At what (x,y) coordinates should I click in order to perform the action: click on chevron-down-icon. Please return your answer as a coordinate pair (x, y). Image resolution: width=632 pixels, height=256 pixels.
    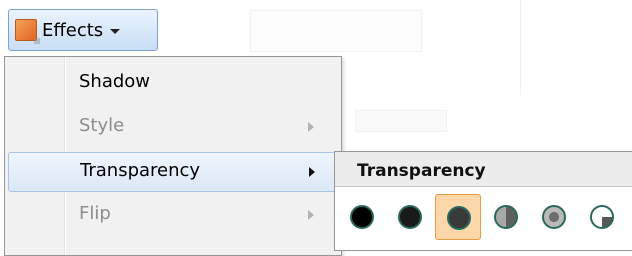
    Looking at the image, I should click on (115, 31).